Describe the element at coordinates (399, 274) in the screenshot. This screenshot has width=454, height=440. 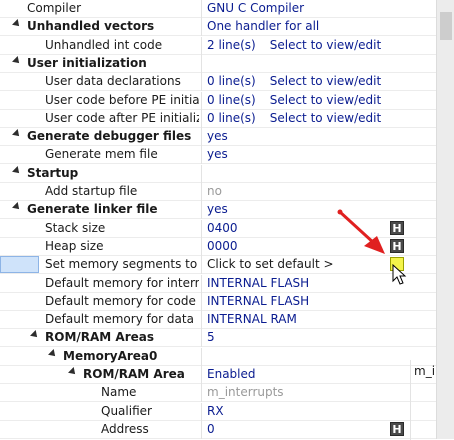
I see `mouse-pointer-icon` at that location.